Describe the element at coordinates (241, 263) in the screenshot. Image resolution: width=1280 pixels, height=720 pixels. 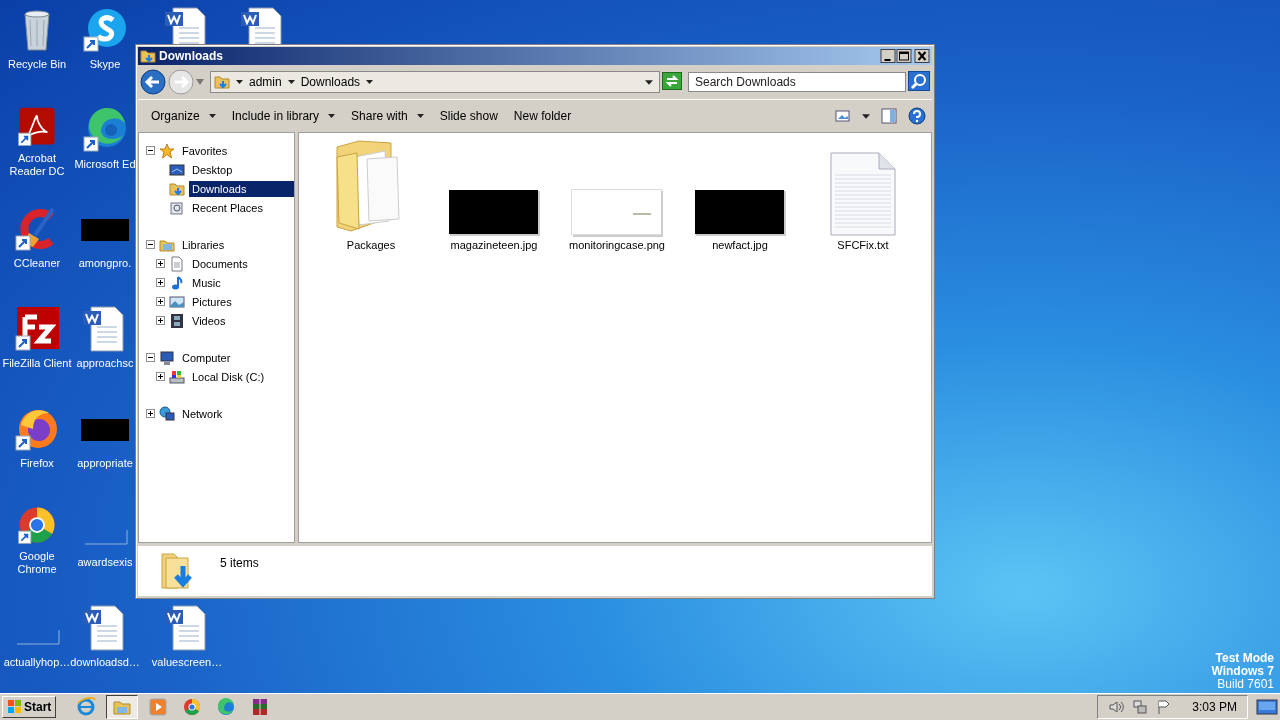
I see `tree-item: Documents` at that location.